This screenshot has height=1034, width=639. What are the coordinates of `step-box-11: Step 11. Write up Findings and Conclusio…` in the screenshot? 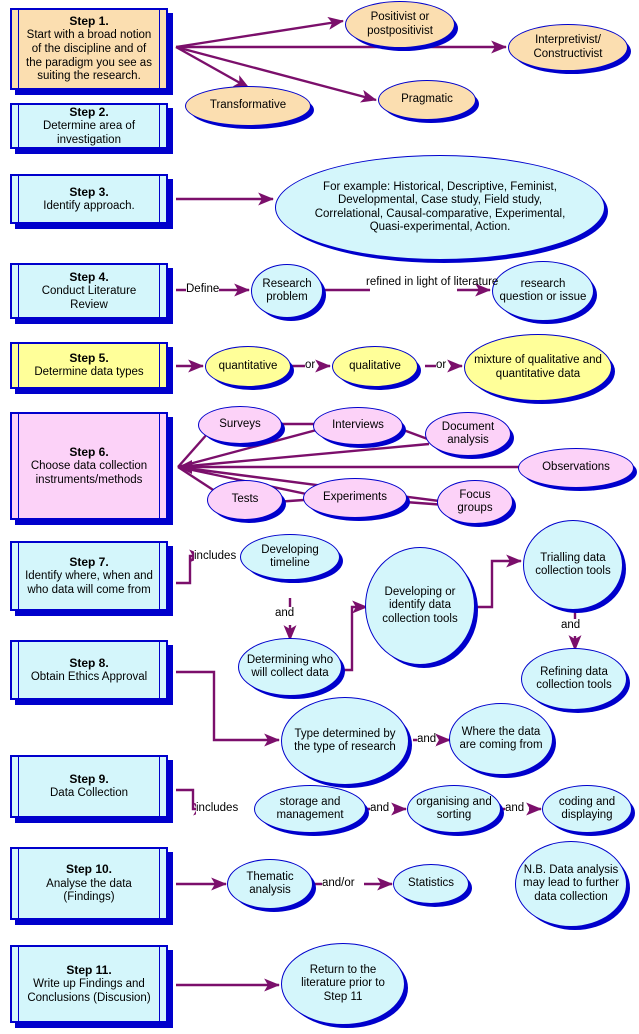 It's located at (89, 984).